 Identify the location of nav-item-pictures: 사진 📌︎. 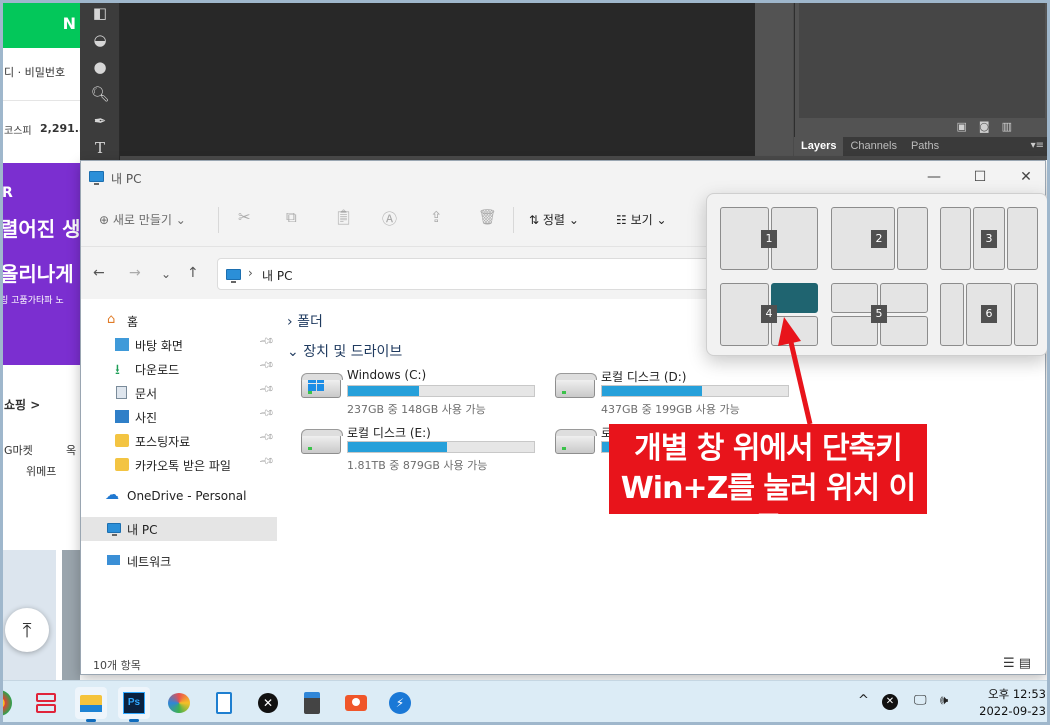
(179, 417).